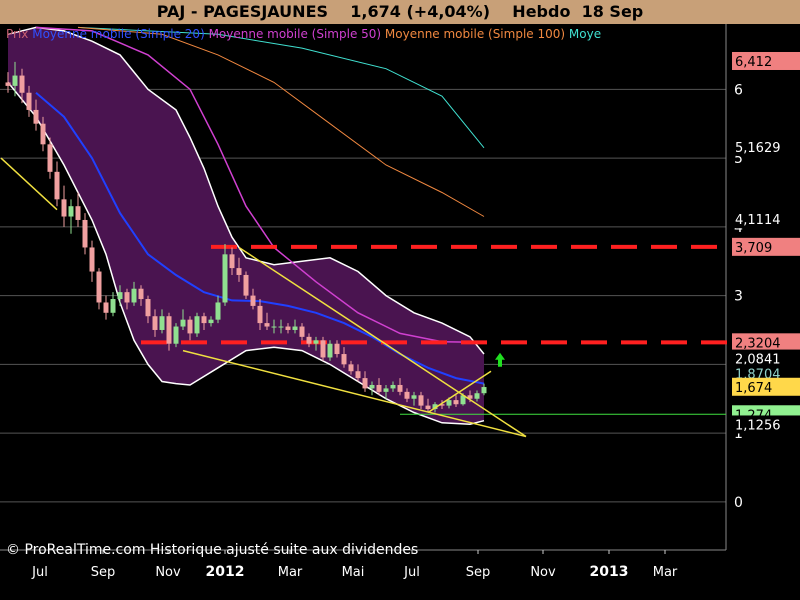 Image resolution: width=800 pixels, height=600 pixels. Describe the element at coordinates (758, 220) in the screenshot. I see `price-tag-label: 4,1114` at that location.